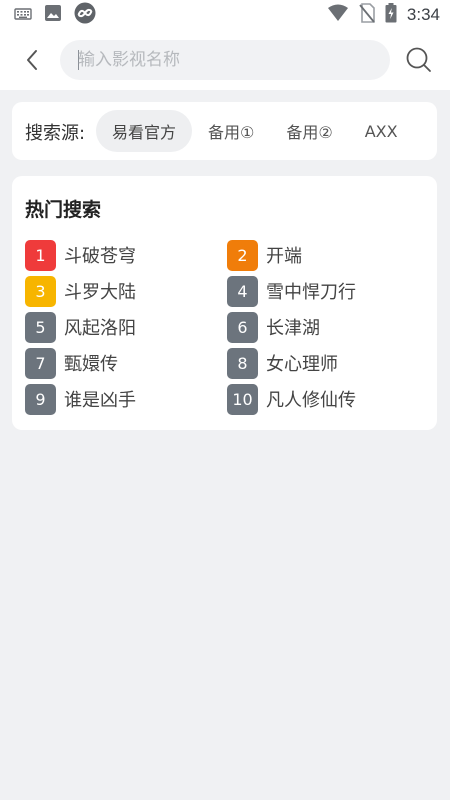 The image size is (450, 800). I want to click on source-tab-4: AXX, so click(381, 131).